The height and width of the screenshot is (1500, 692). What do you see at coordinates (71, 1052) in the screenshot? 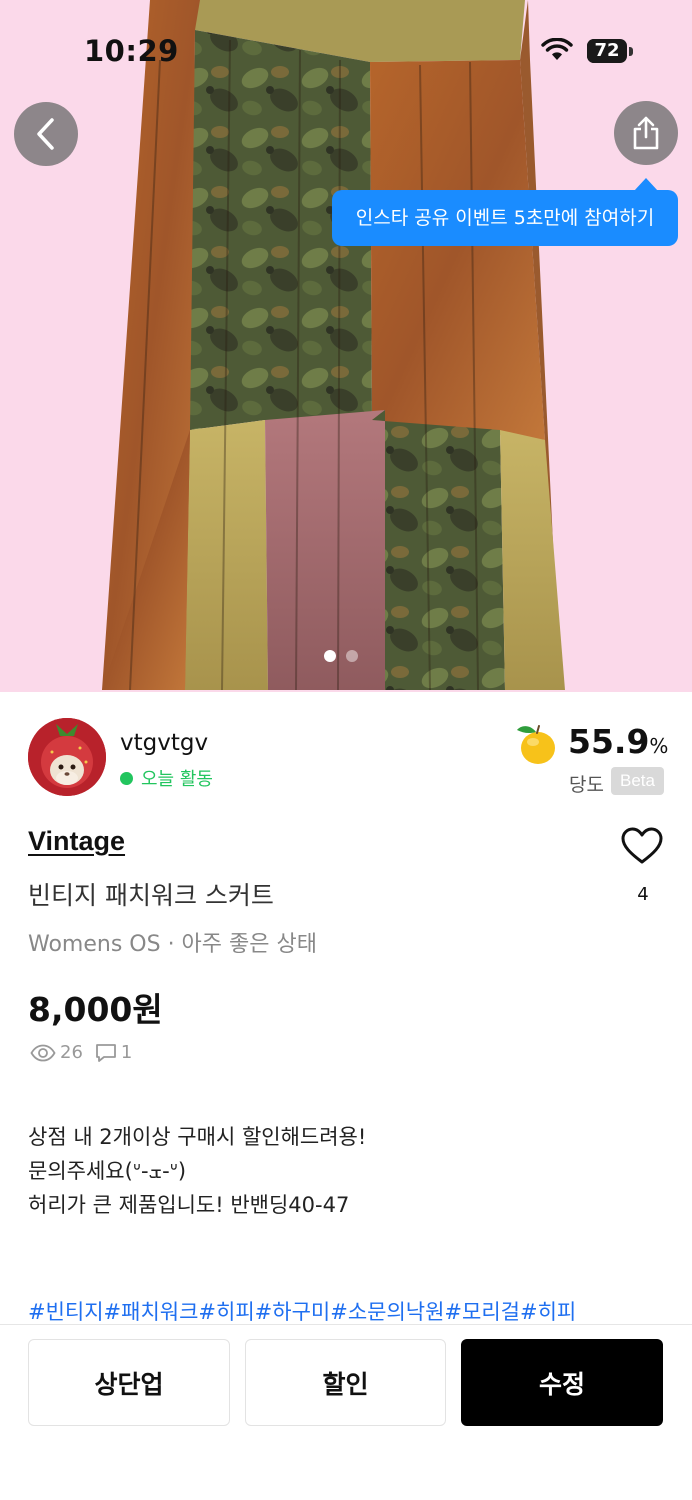
I see `view-count: 26` at bounding box center [71, 1052].